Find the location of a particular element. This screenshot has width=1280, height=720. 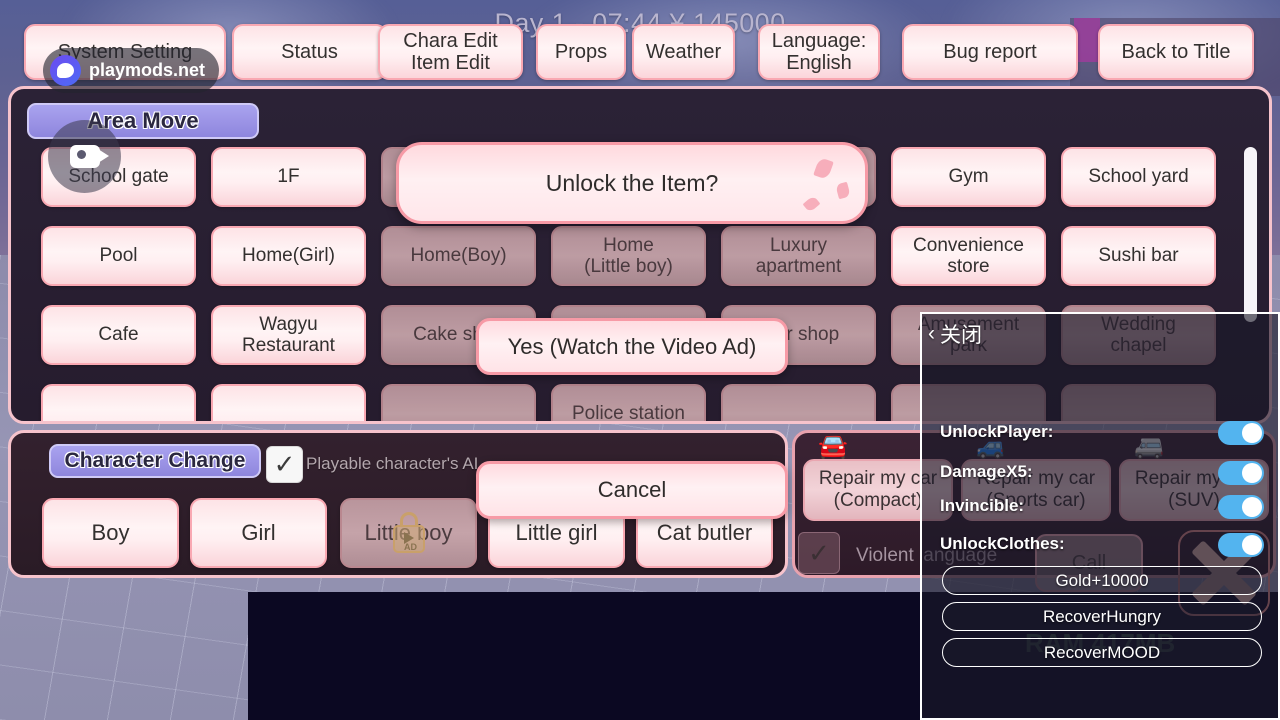

area-button-1f: 1F is located at coordinates (288, 177).